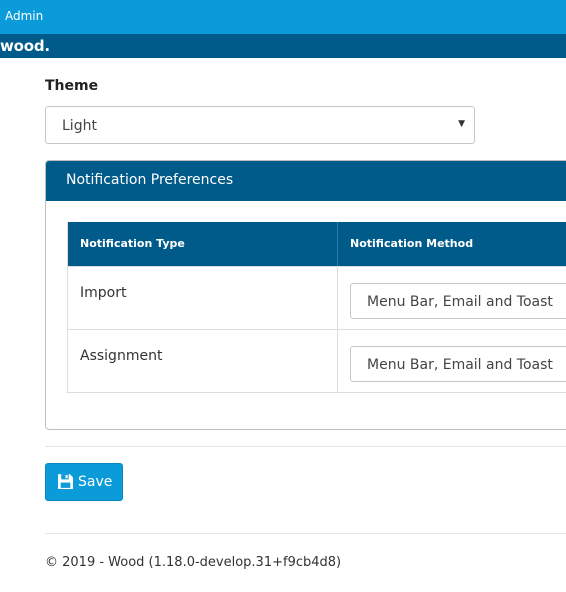 The image size is (566, 592). Describe the element at coordinates (72, 86) in the screenshot. I see `theme-label: Theme` at that location.